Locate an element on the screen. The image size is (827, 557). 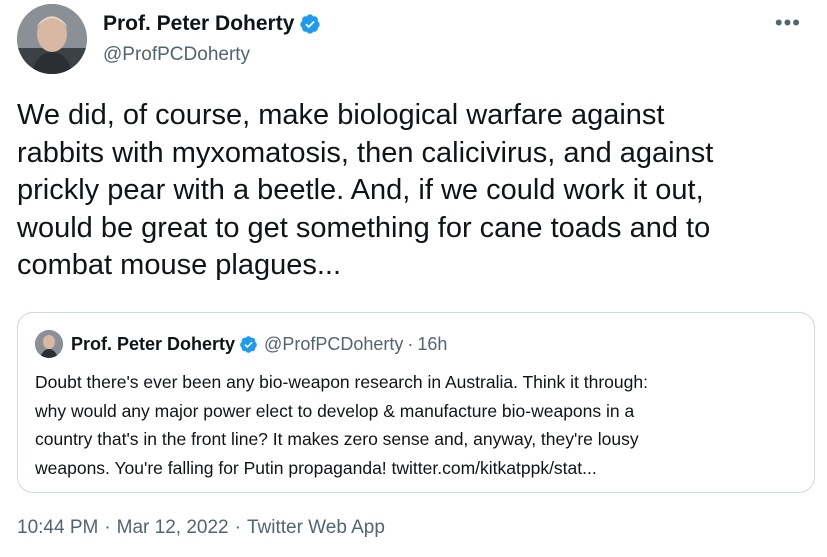
author-display-name: Prof. Peter Doherty is located at coordinates (198, 24).